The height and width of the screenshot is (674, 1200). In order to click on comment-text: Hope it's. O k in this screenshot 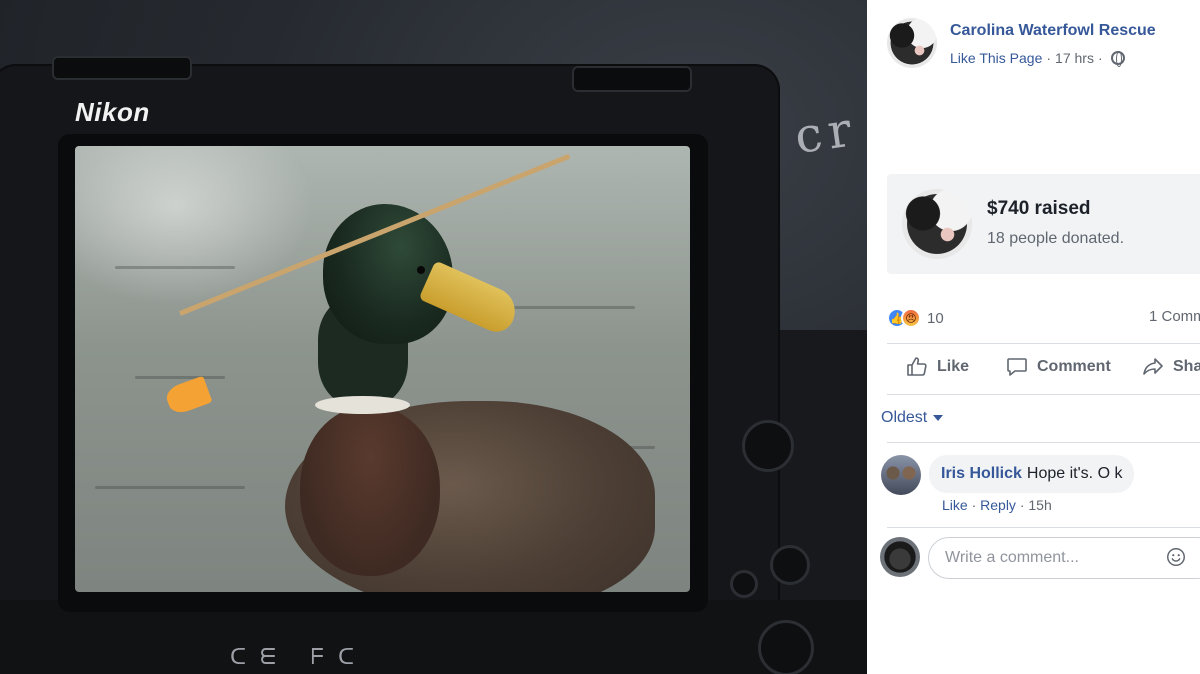, I will do `click(1074, 473)`.